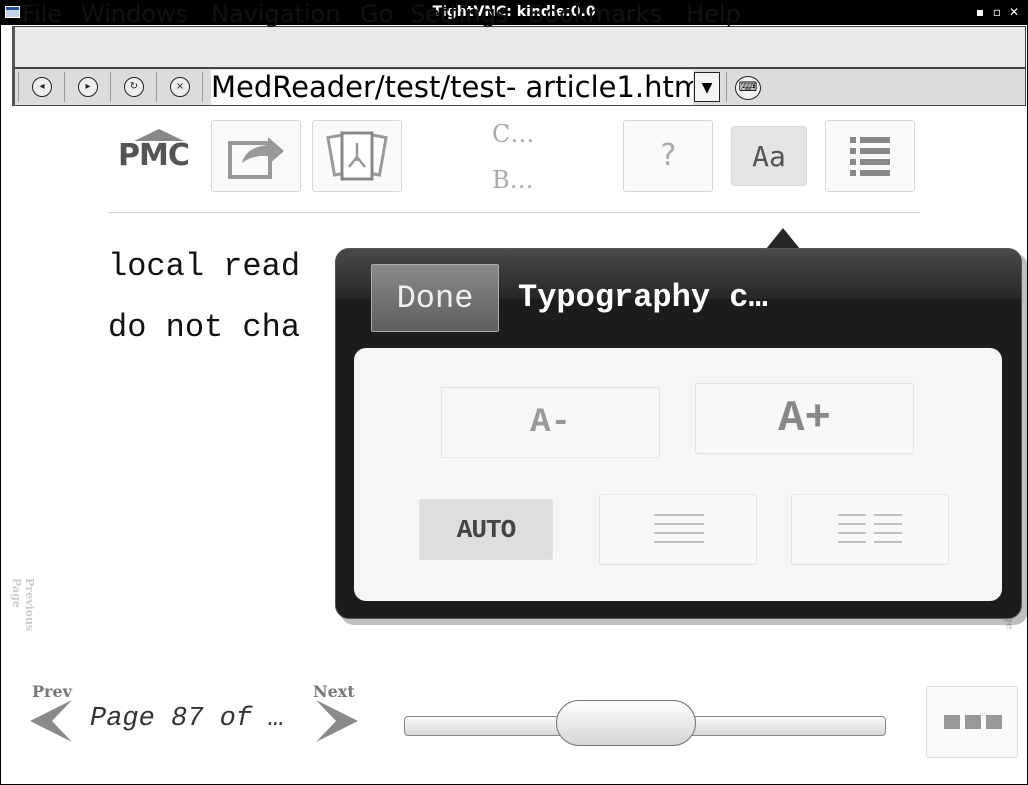 The height and width of the screenshot is (785, 1028). I want to click on minimize-button: ▪, so click(980, 12).